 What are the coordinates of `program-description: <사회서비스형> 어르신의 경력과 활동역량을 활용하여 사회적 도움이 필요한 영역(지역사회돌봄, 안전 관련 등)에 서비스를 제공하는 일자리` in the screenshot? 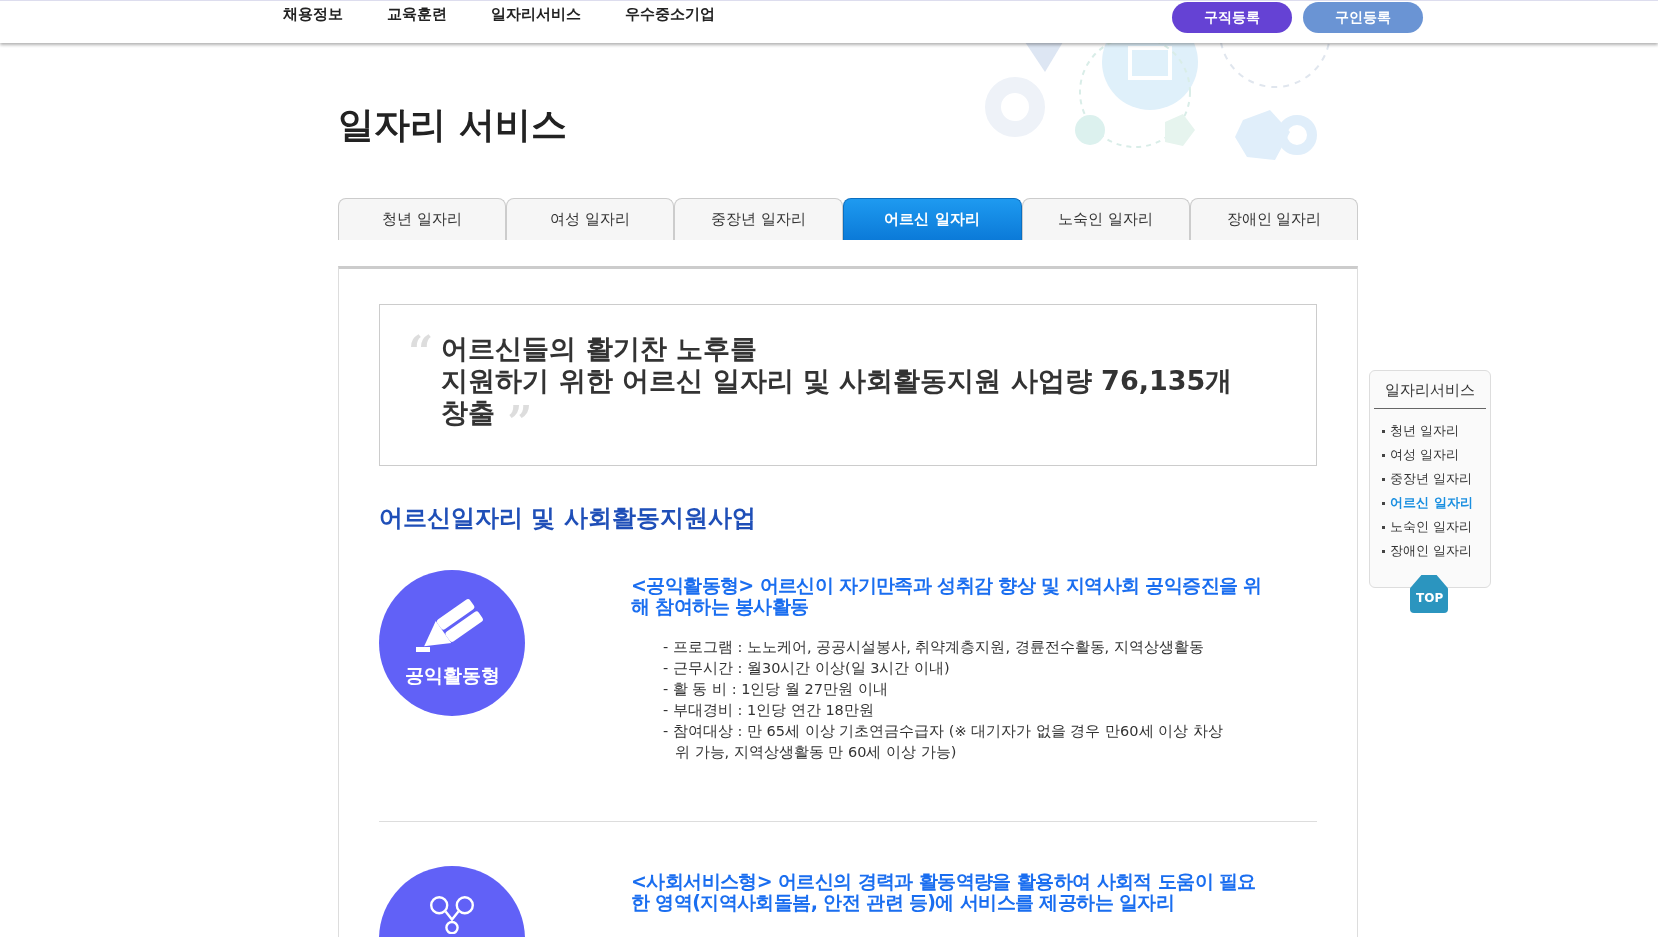 It's located at (944, 892).